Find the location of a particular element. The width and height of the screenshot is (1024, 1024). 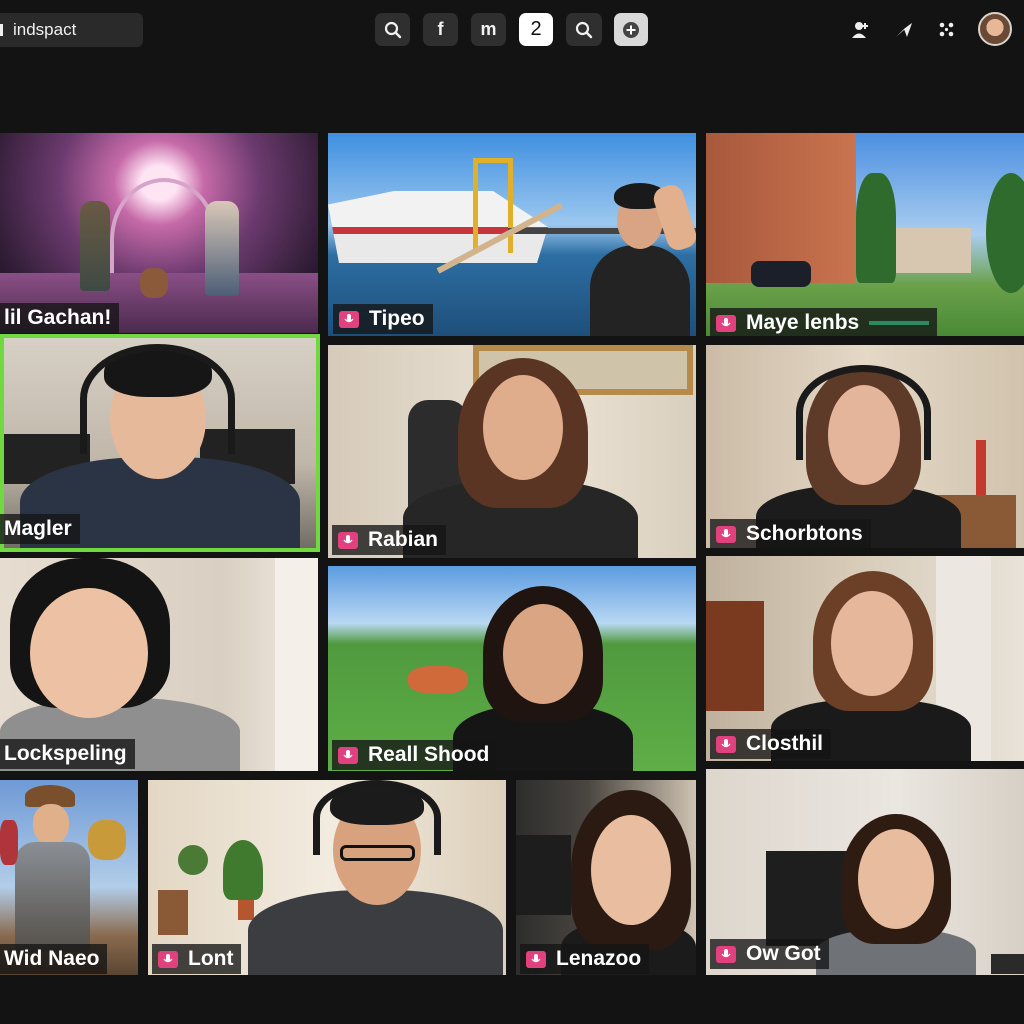

search-secondary-button is located at coordinates (584, 29).